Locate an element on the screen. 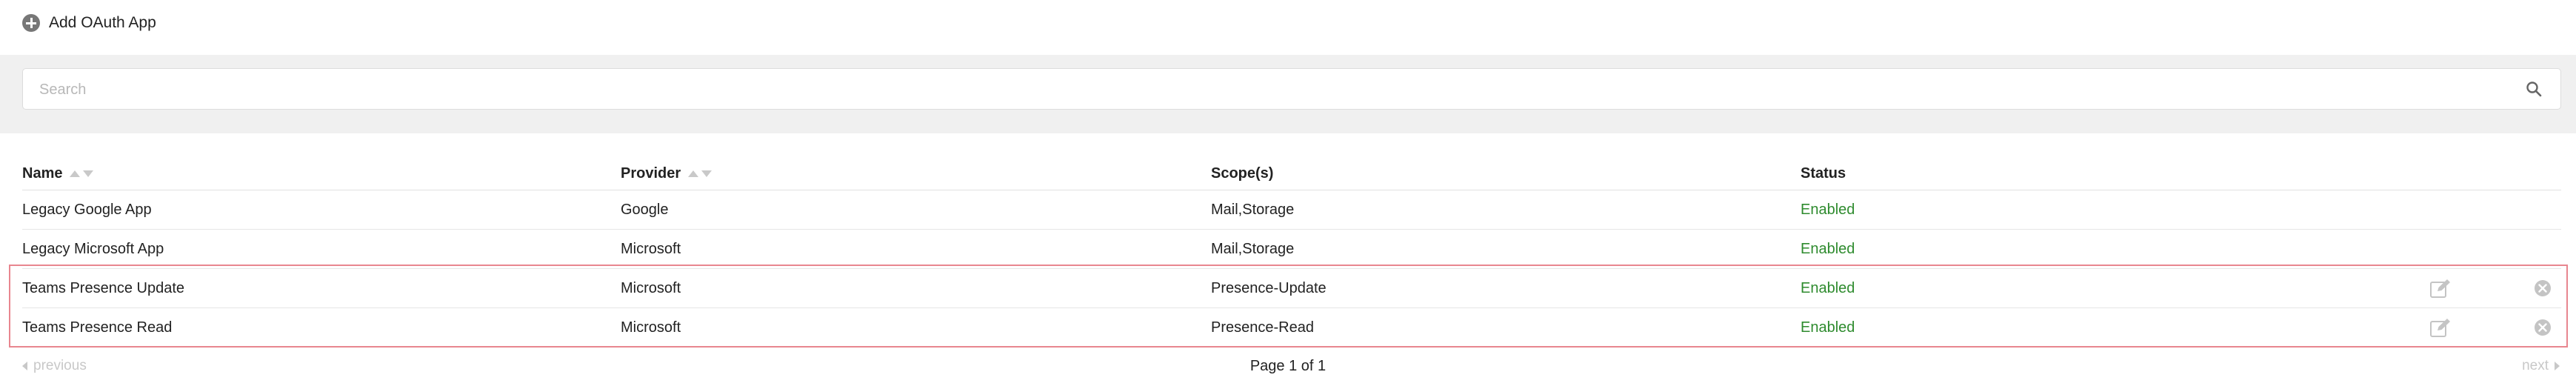 This screenshot has height=389, width=2576. search-icon is located at coordinates (2534, 89).